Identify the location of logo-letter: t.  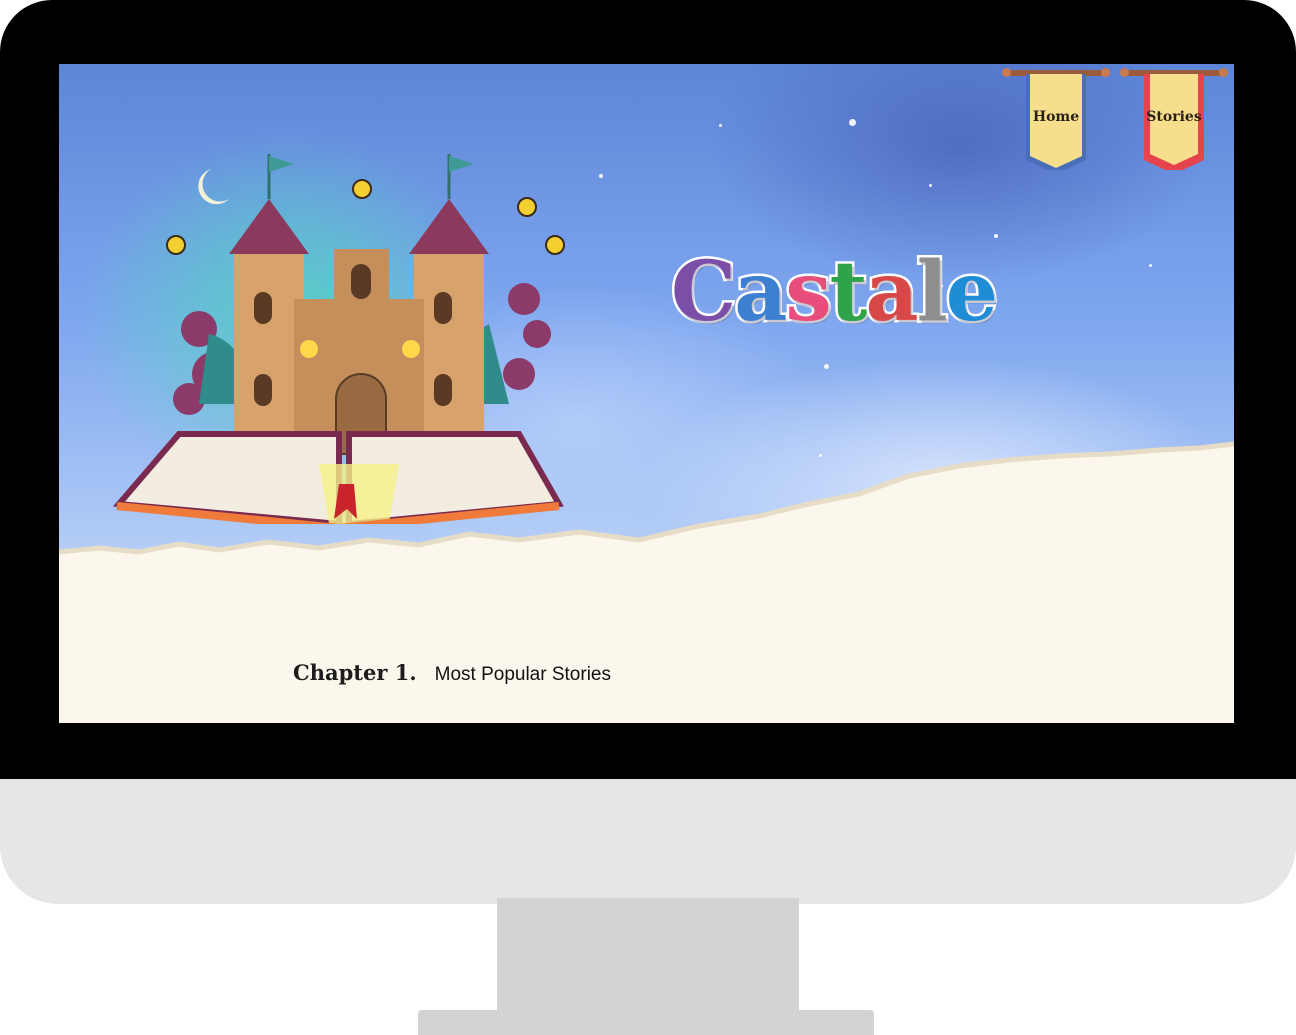
(848, 292).